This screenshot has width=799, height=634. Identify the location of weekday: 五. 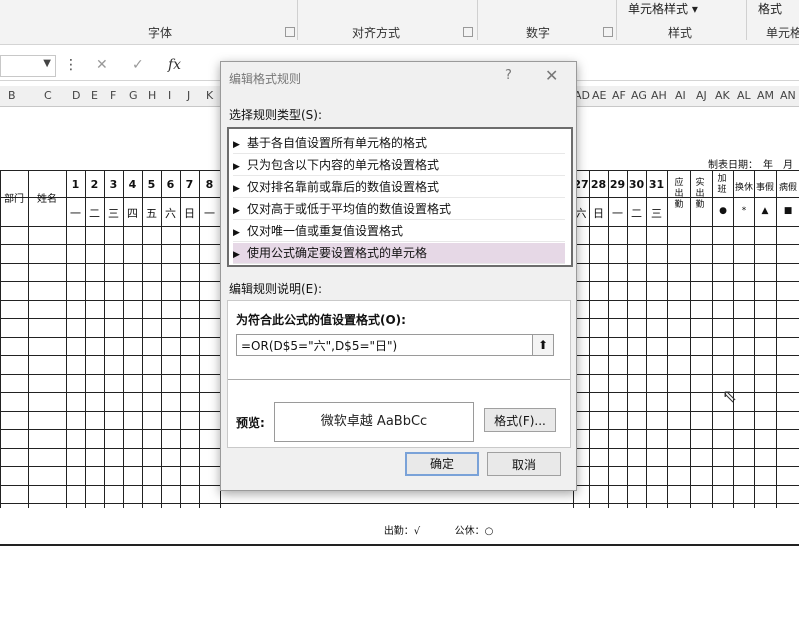
(151, 213).